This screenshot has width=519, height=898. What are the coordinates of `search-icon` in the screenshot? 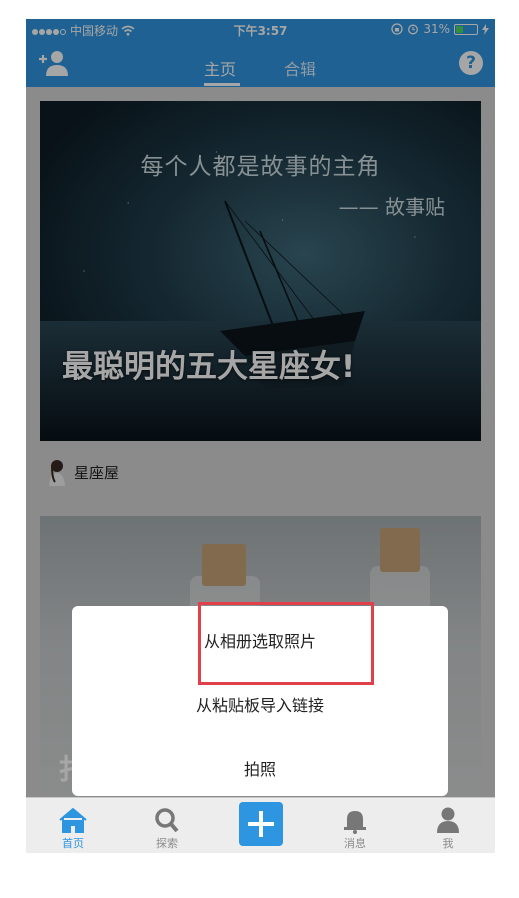 It's located at (167, 820).